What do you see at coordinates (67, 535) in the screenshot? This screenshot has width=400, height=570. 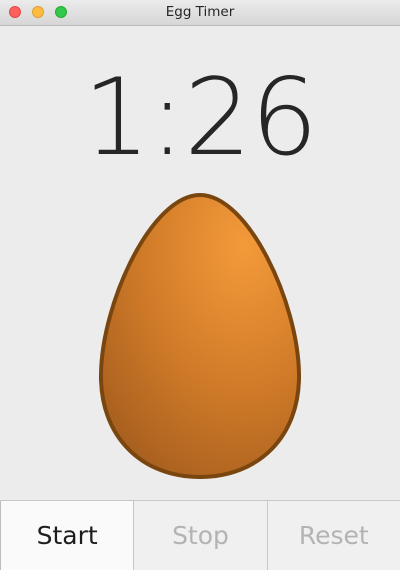 I see `start-button: Start` at bounding box center [67, 535].